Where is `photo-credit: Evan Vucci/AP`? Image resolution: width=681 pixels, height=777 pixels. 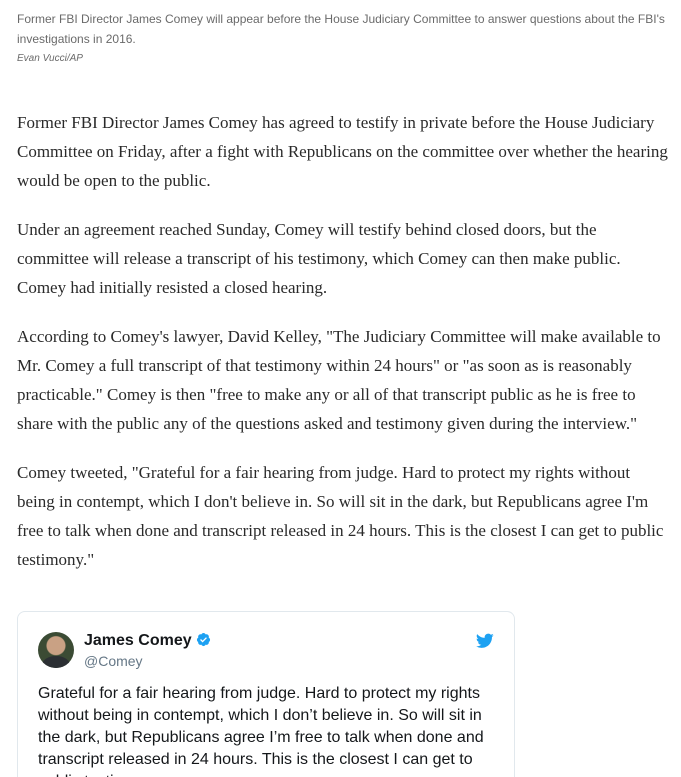
photo-credit: Evan Vucci/AP is located at coordinates (50, 58).